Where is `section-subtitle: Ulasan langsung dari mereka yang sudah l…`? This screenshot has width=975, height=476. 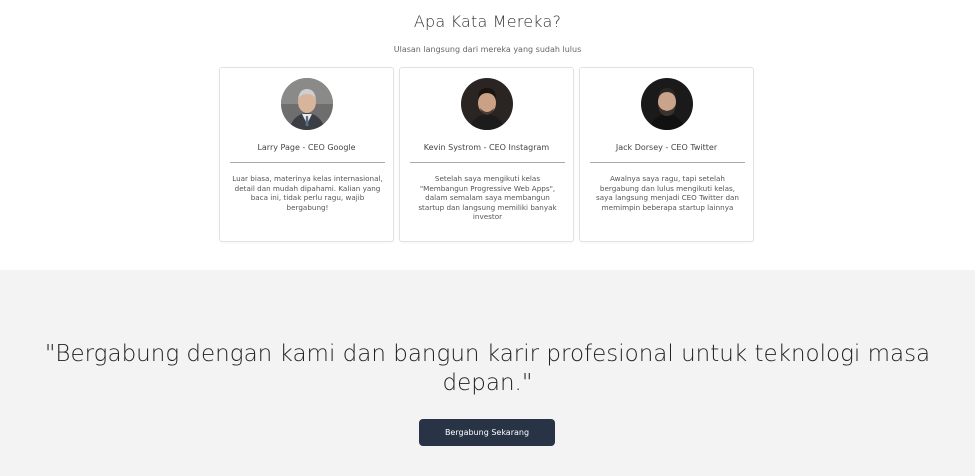 section-subtitle: Ulasan langsung dari mereka yang sudah l… is located at coordinates (487, 49).